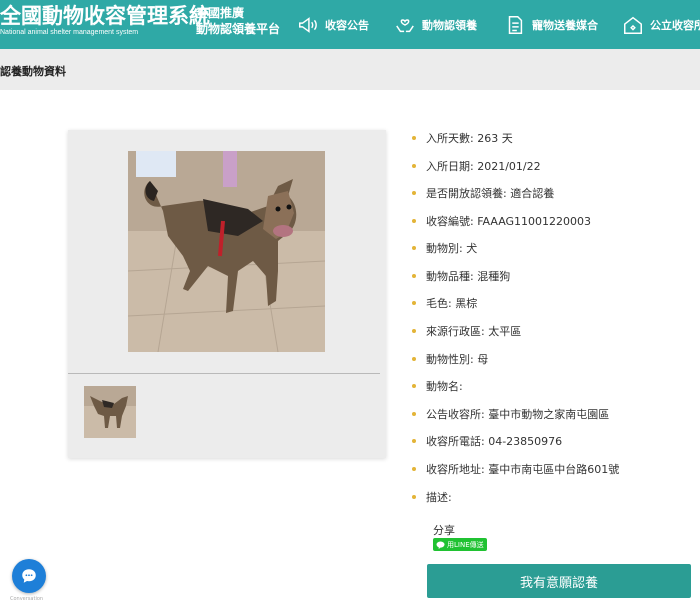 This screenshot has height=604, width=700. I want to click on info-row-intake-date: 入所日期: 2021/01/22, so click(476, 166).